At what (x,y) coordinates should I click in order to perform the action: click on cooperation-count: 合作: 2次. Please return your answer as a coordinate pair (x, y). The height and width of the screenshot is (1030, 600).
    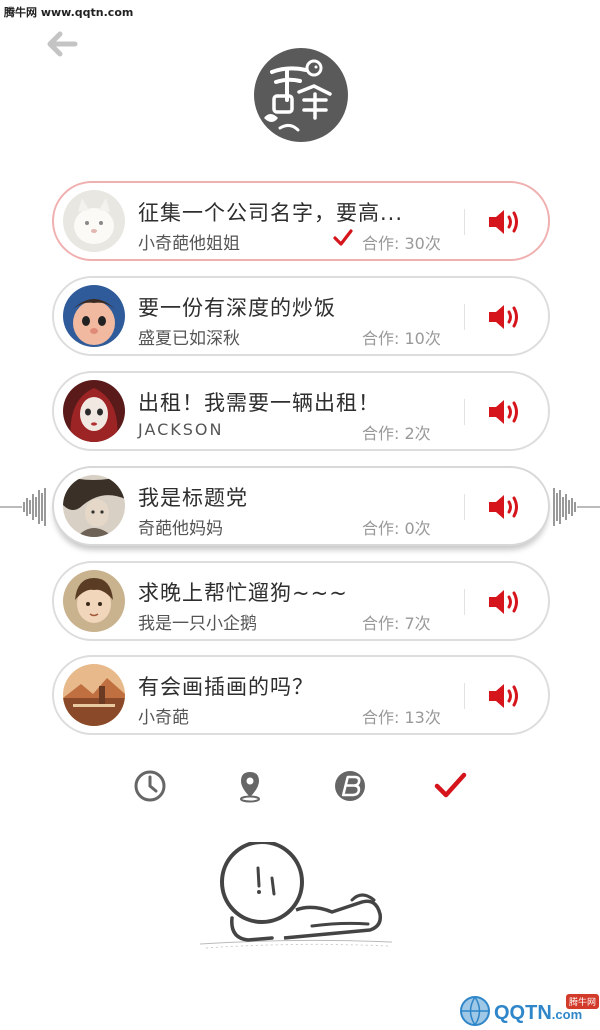
    Looking at the image, I should click on (396, 433).